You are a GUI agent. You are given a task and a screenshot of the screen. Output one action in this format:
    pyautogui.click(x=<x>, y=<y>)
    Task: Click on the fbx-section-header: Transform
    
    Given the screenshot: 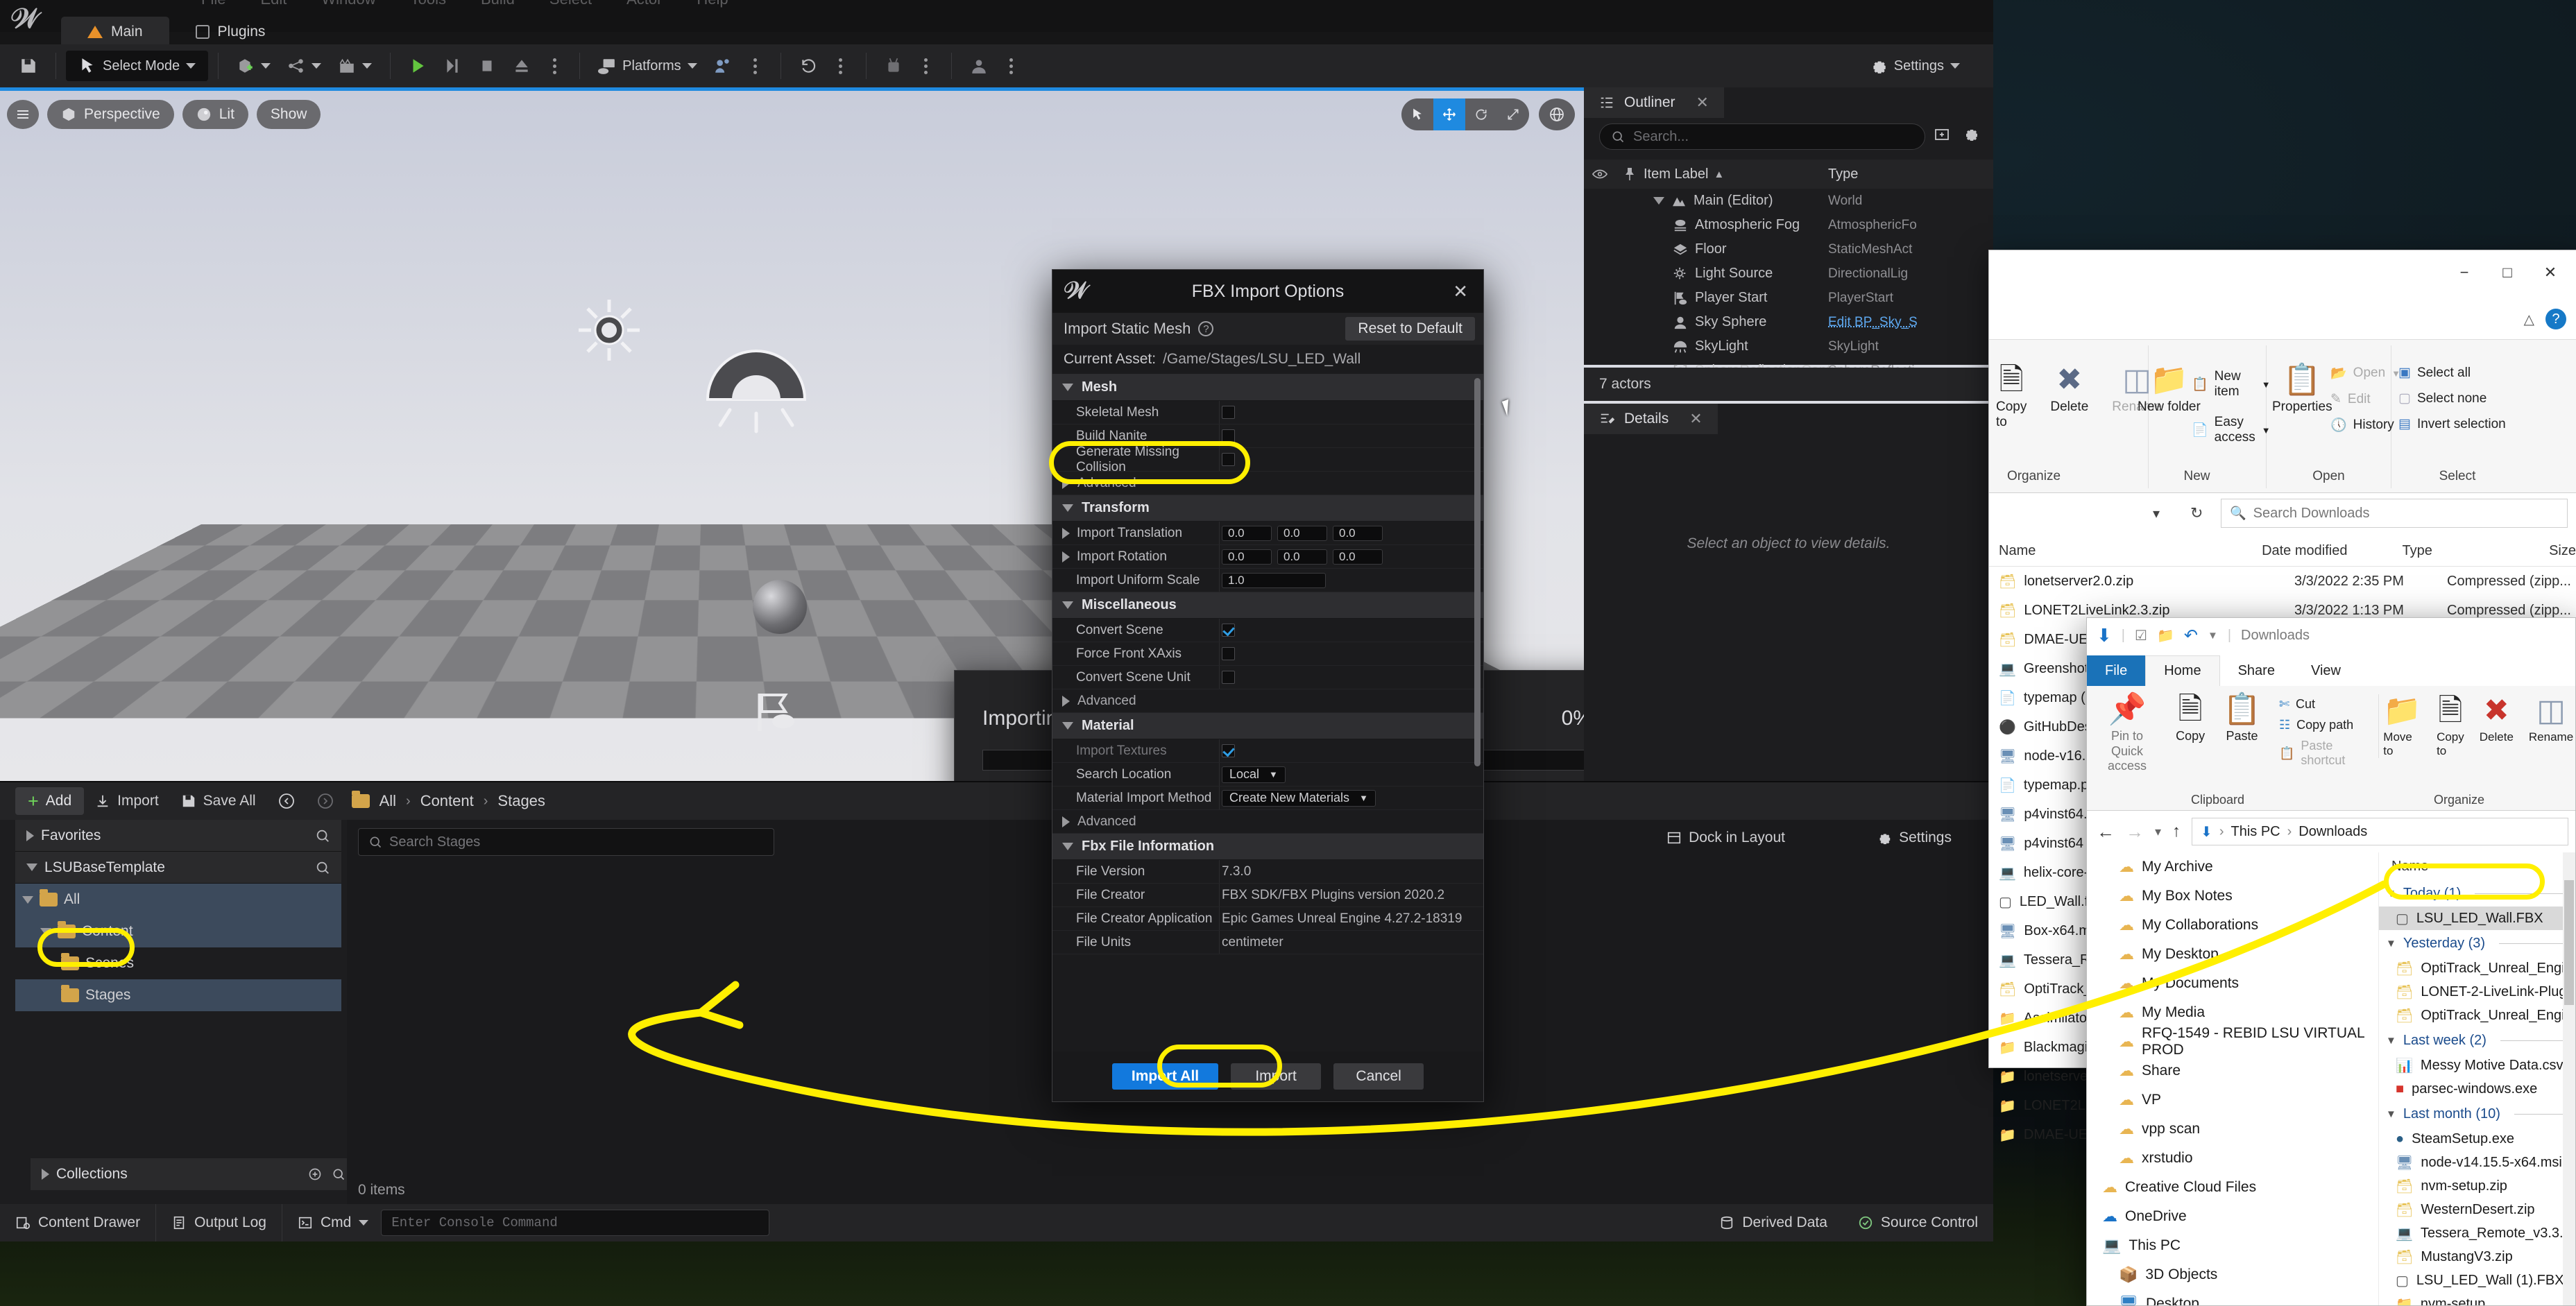 What is the action you would take?
    pyautogui.click(x=1267, y=508)
    